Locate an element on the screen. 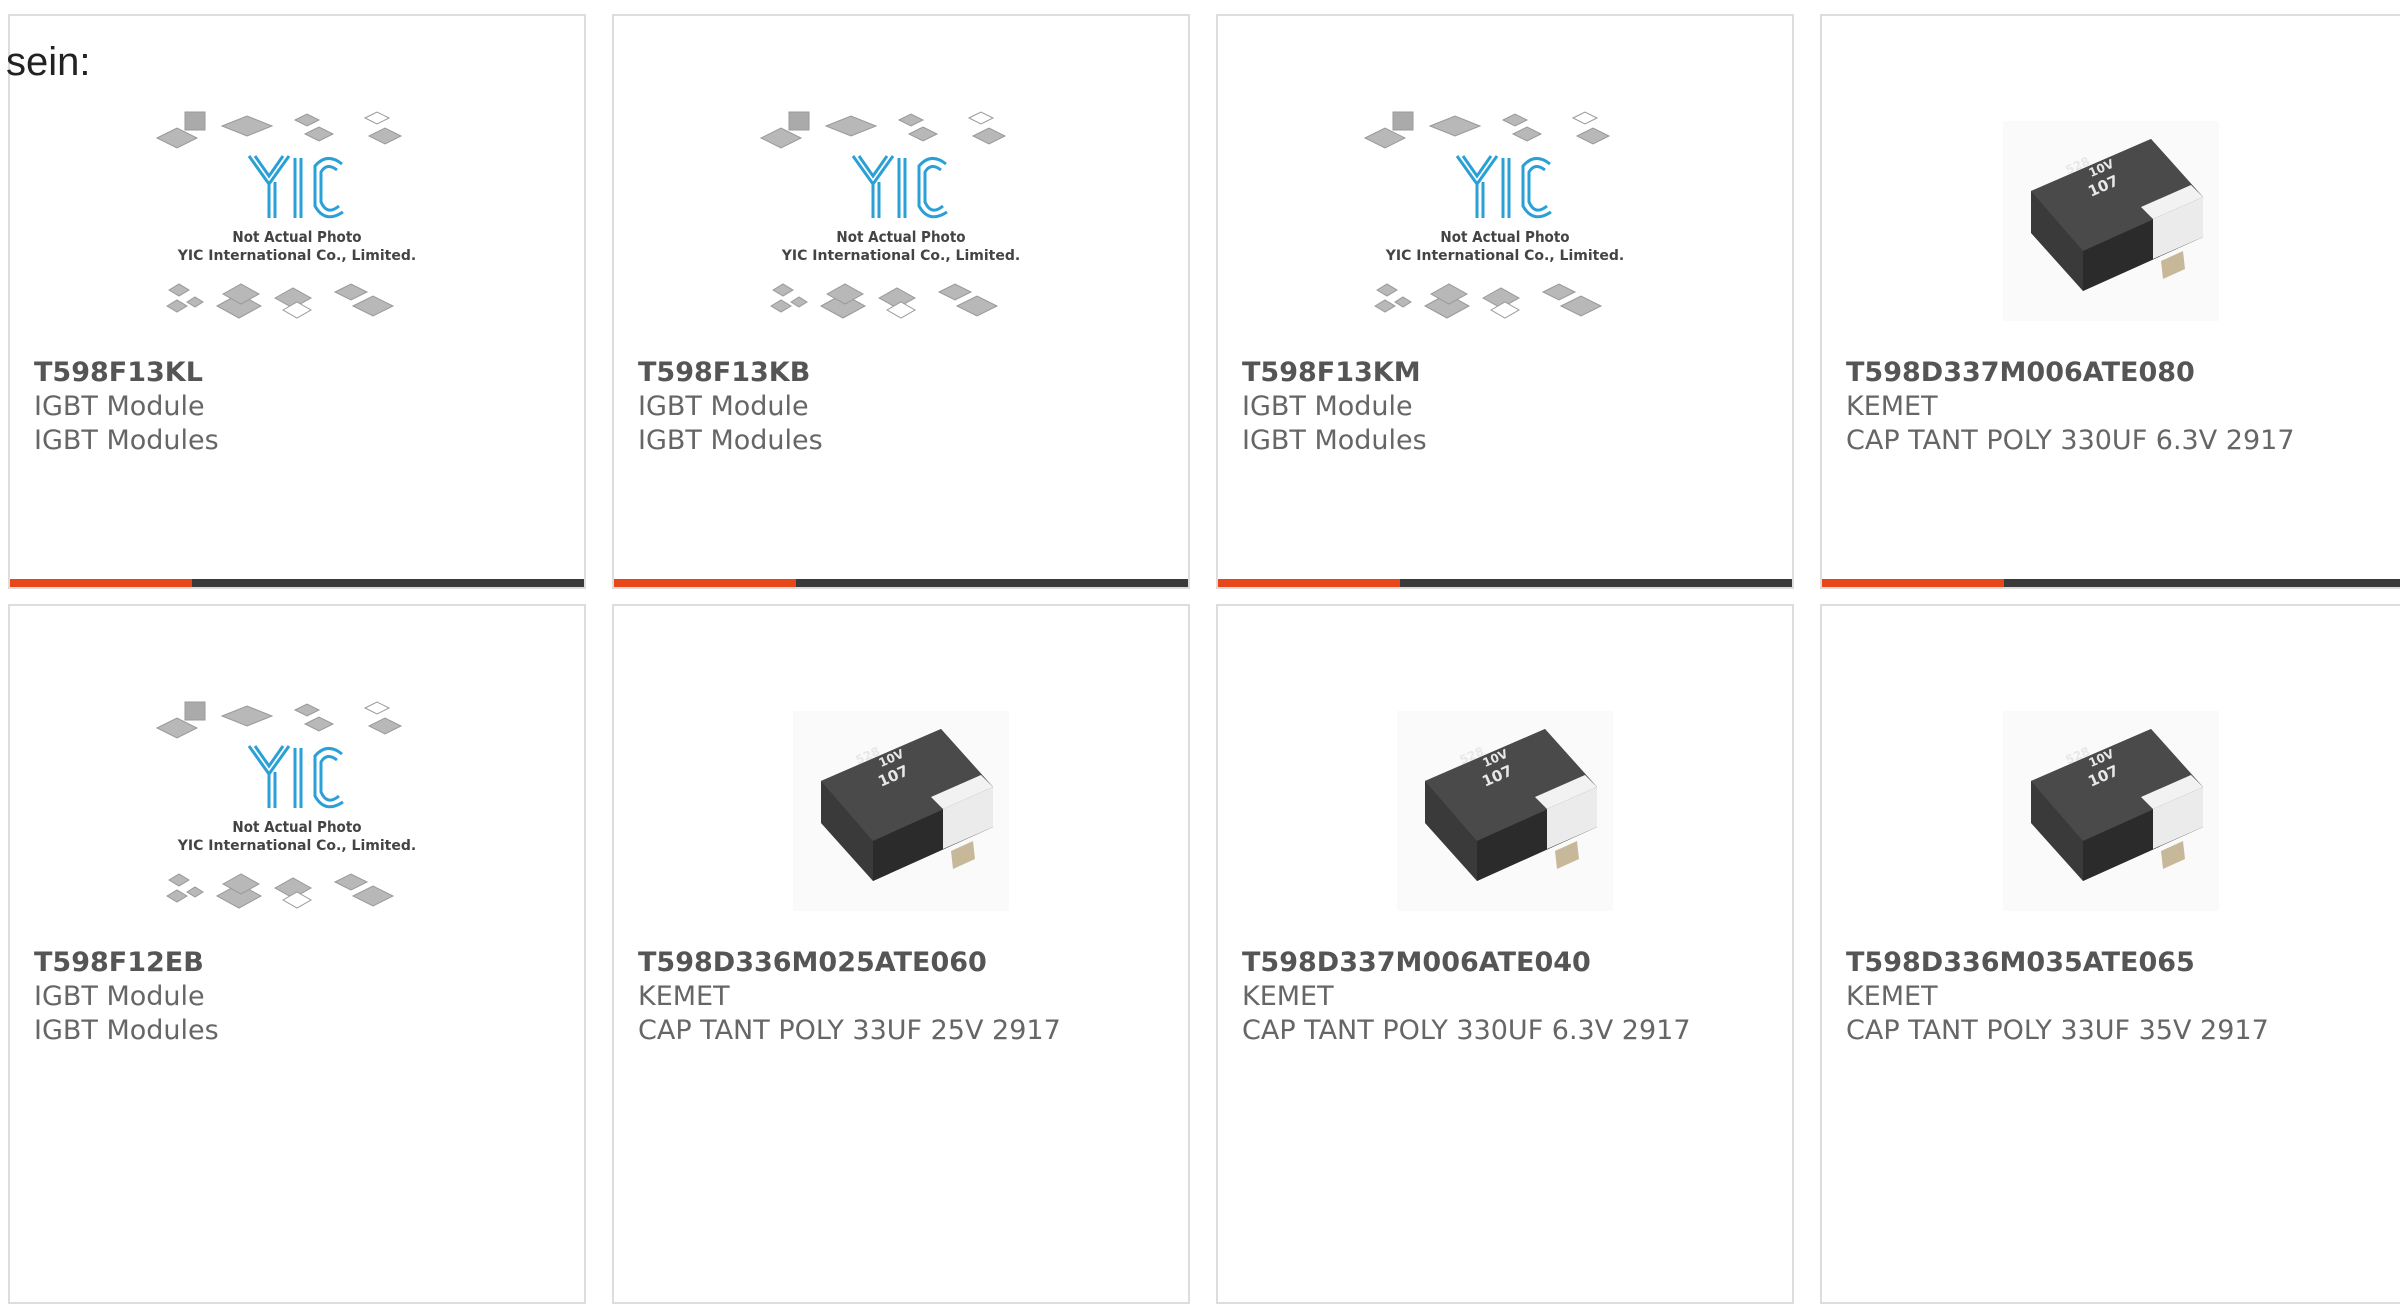  part-number: T598D336M035ATE065 is located at coordinates (2122, 963).